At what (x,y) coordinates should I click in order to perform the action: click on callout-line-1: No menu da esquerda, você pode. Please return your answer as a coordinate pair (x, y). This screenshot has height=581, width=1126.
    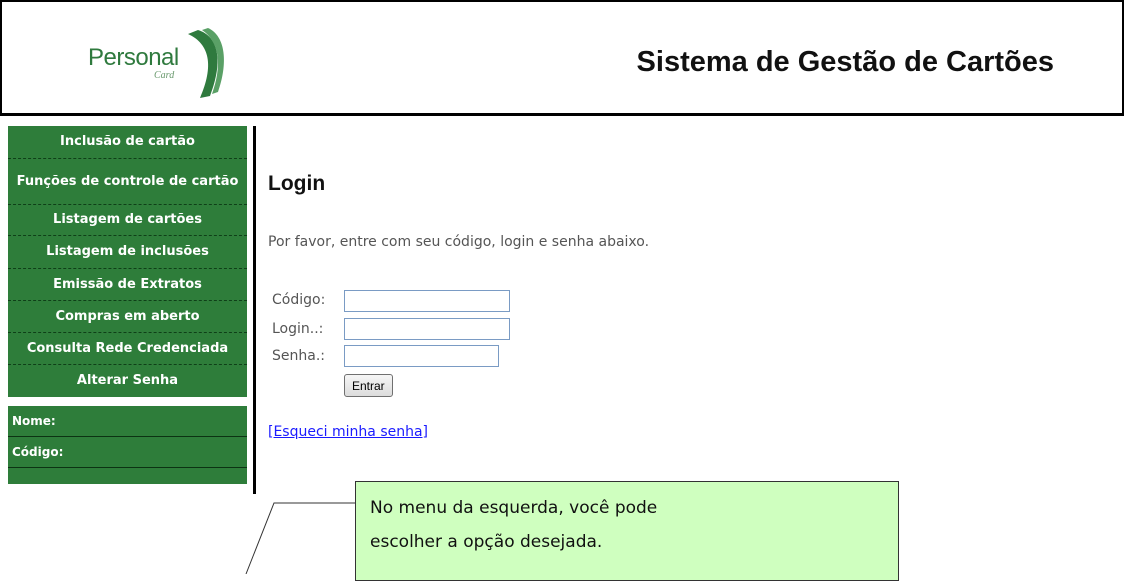
    Looking at the image, I should click on (514, 508).